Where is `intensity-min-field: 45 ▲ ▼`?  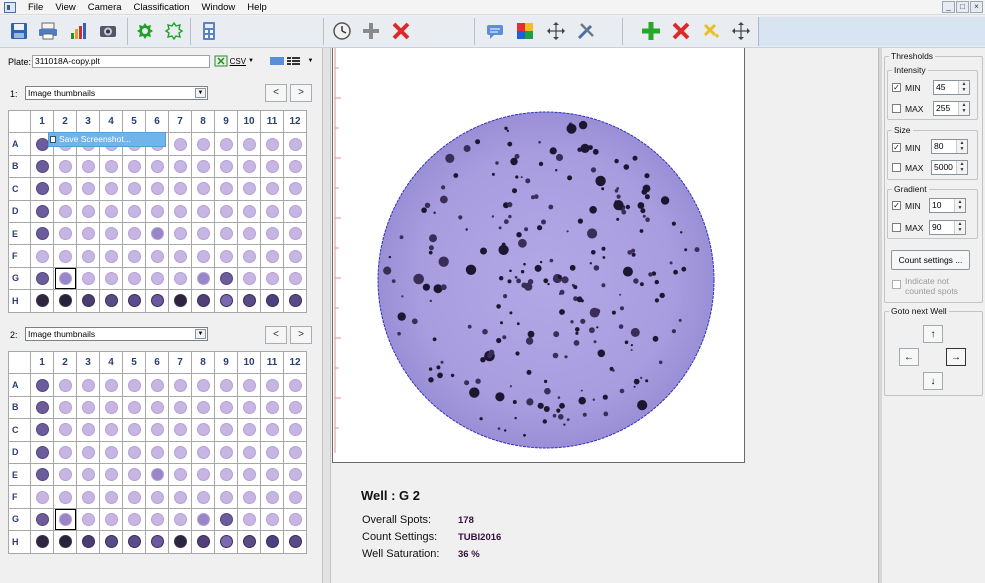 intensity-min-field: 45 ▲ ▼ is located at coordinates (951, 87).